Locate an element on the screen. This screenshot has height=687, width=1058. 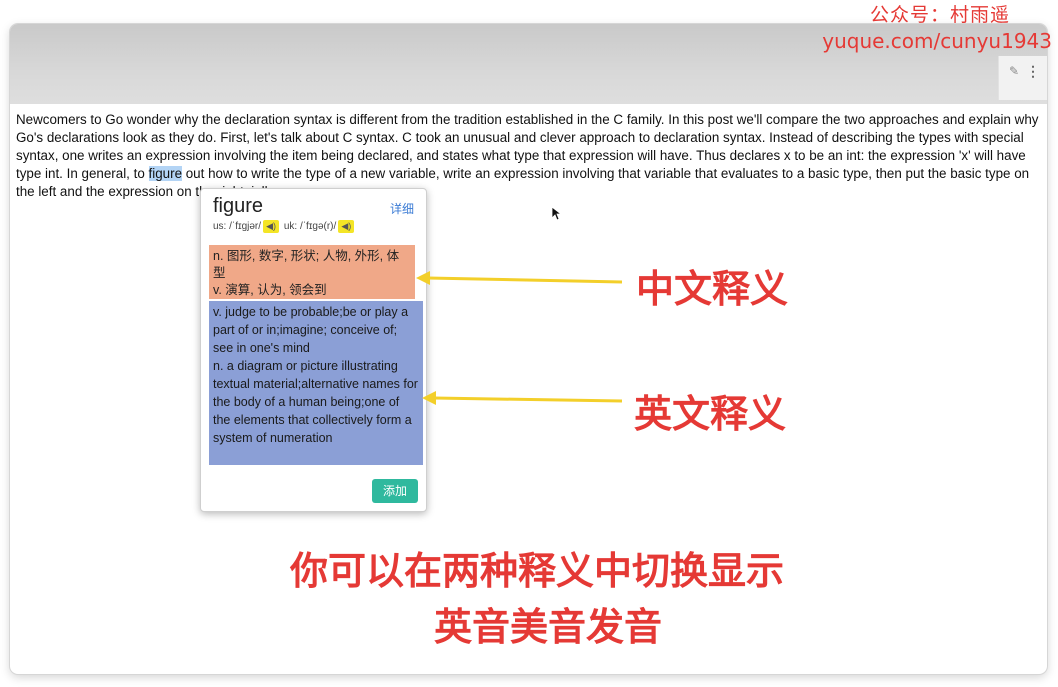
annotation-switch: 你可以在两种释义中切换显示 is located at coordinates (537, 571).